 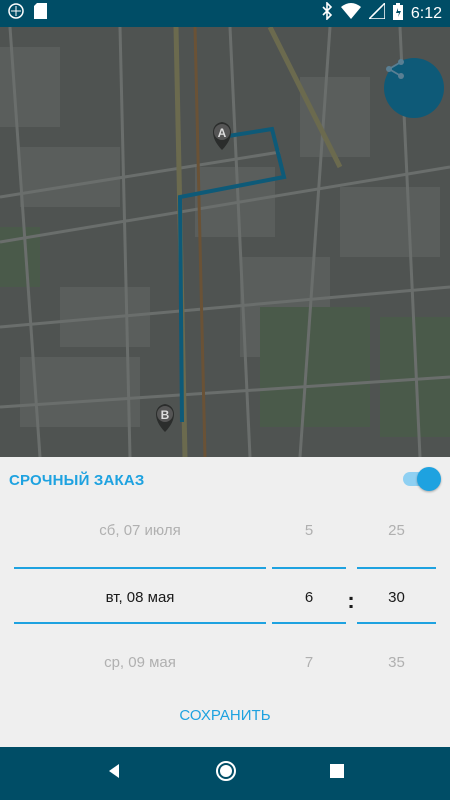 What do you see at coordinates (350, 13) in the screenshot?
I see `wifi-icon` at bounding box center [350, 13].